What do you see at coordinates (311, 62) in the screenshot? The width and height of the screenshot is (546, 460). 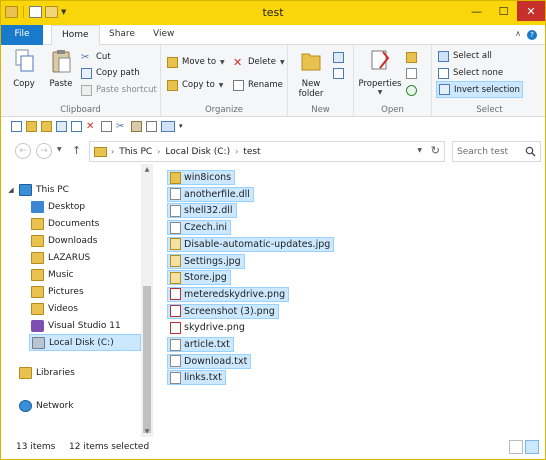 I see `new-folder-icon` at bounding box center [311, 62].